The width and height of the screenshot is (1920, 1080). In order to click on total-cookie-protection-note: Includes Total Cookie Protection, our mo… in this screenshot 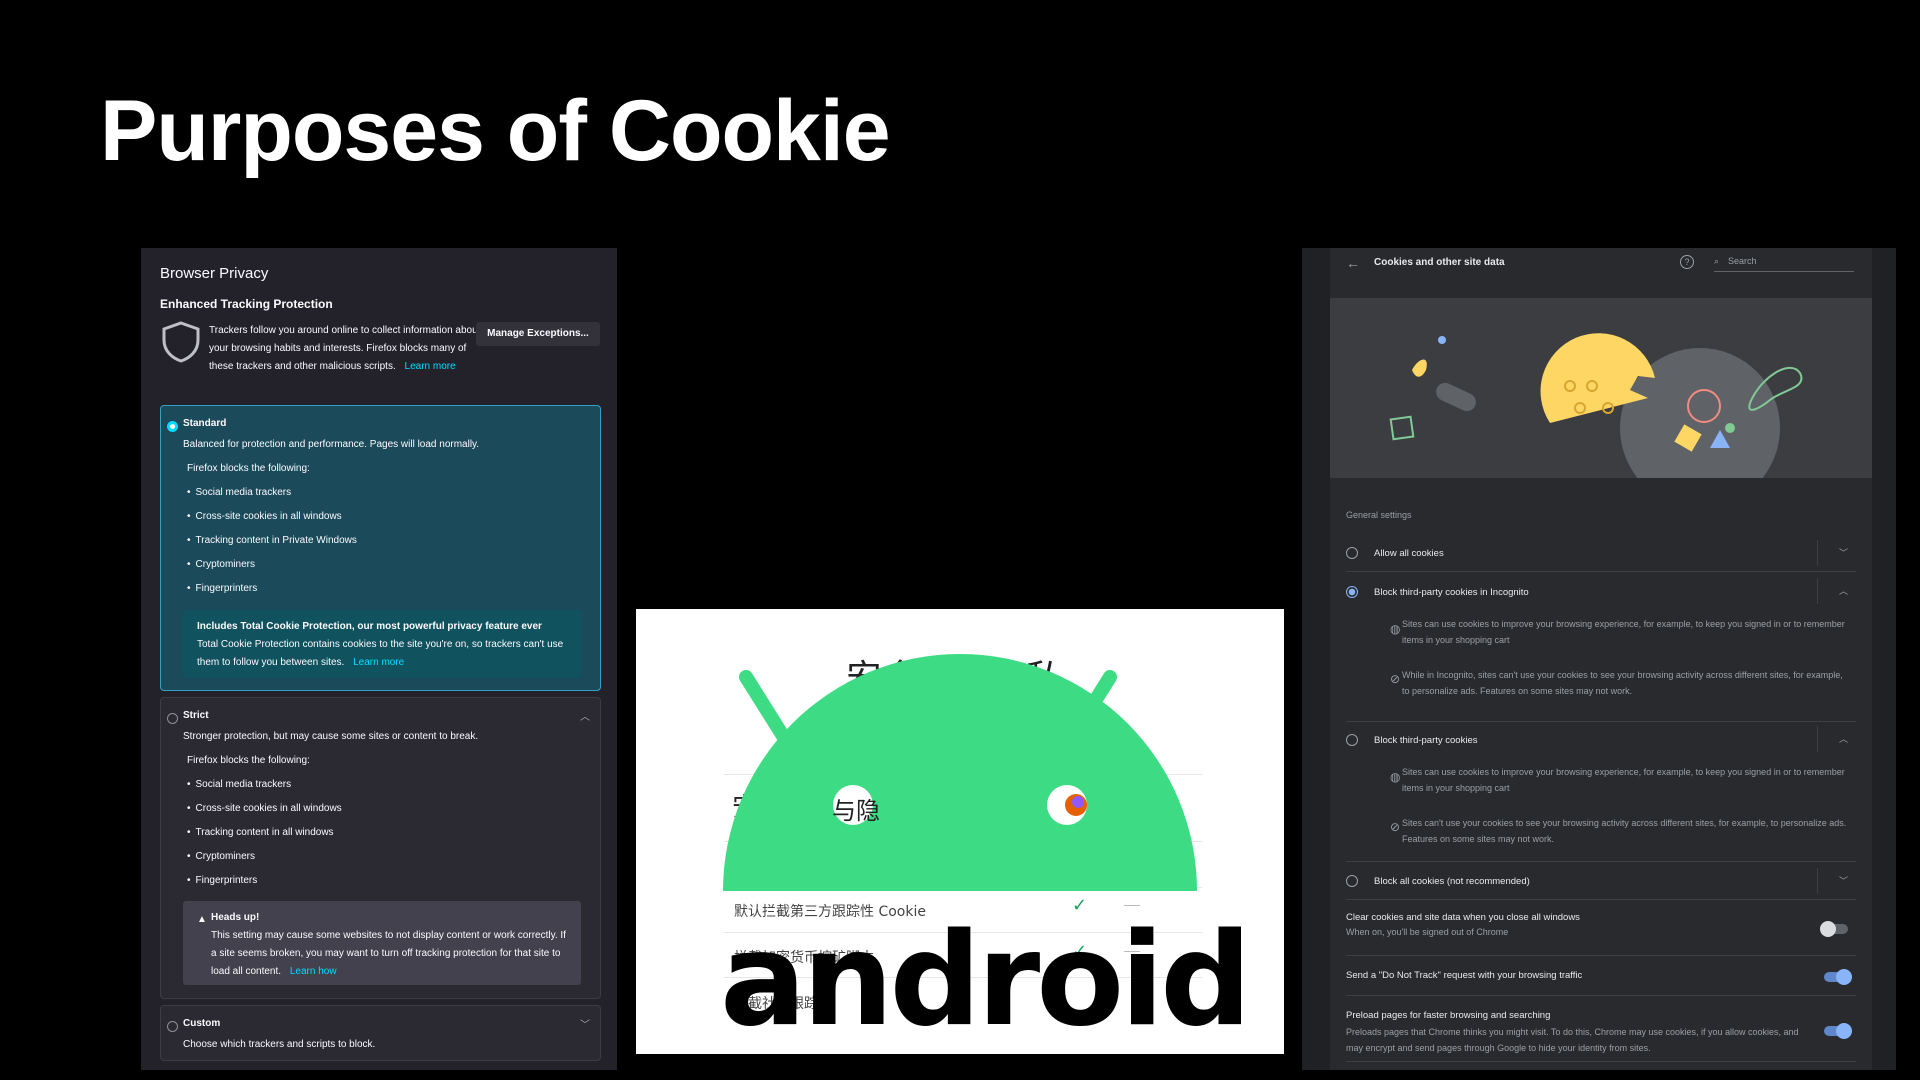, I will do `click(382, 644)`.